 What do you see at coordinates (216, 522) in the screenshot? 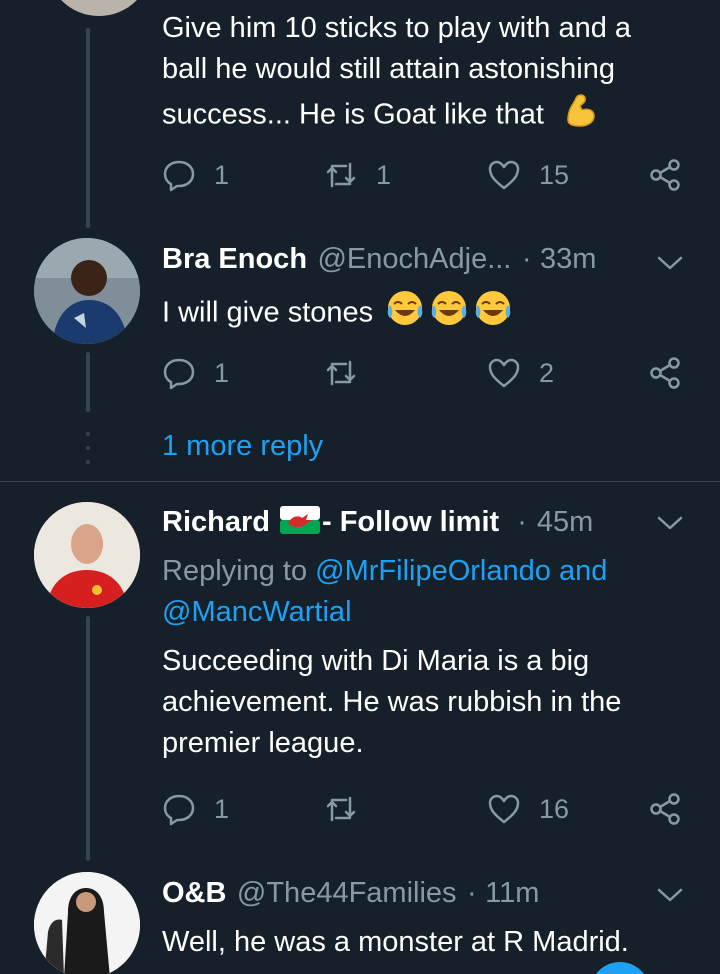
I see `display-name: Richard` at bounding box center [216, 522].